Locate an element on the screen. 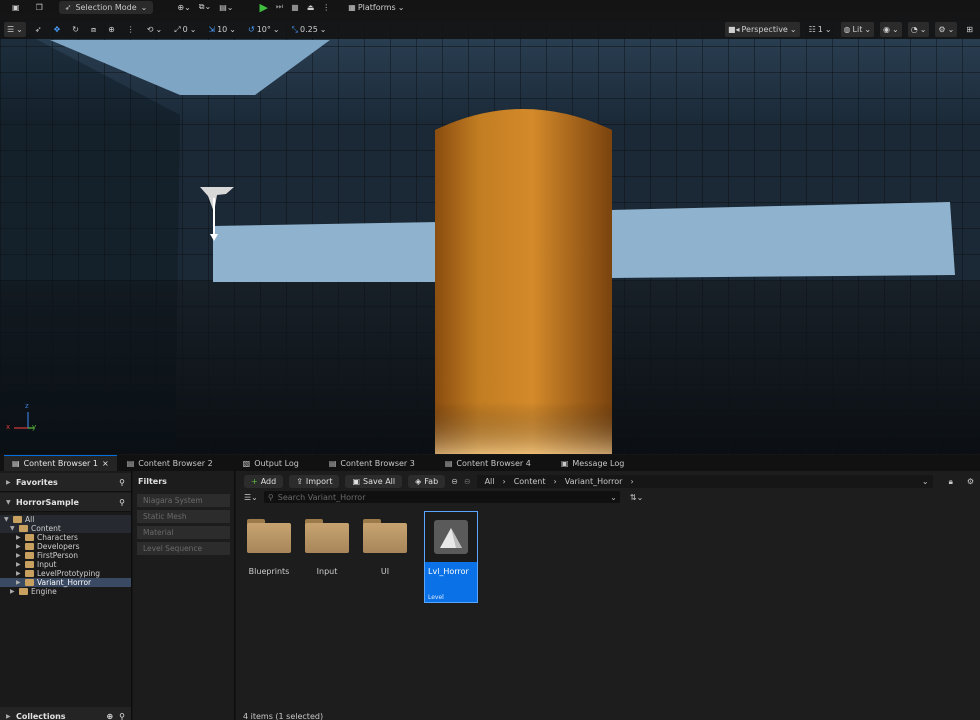 This screenshot has height=720, width=980. stop-icon: ■ is located at coordinates (295, 7).